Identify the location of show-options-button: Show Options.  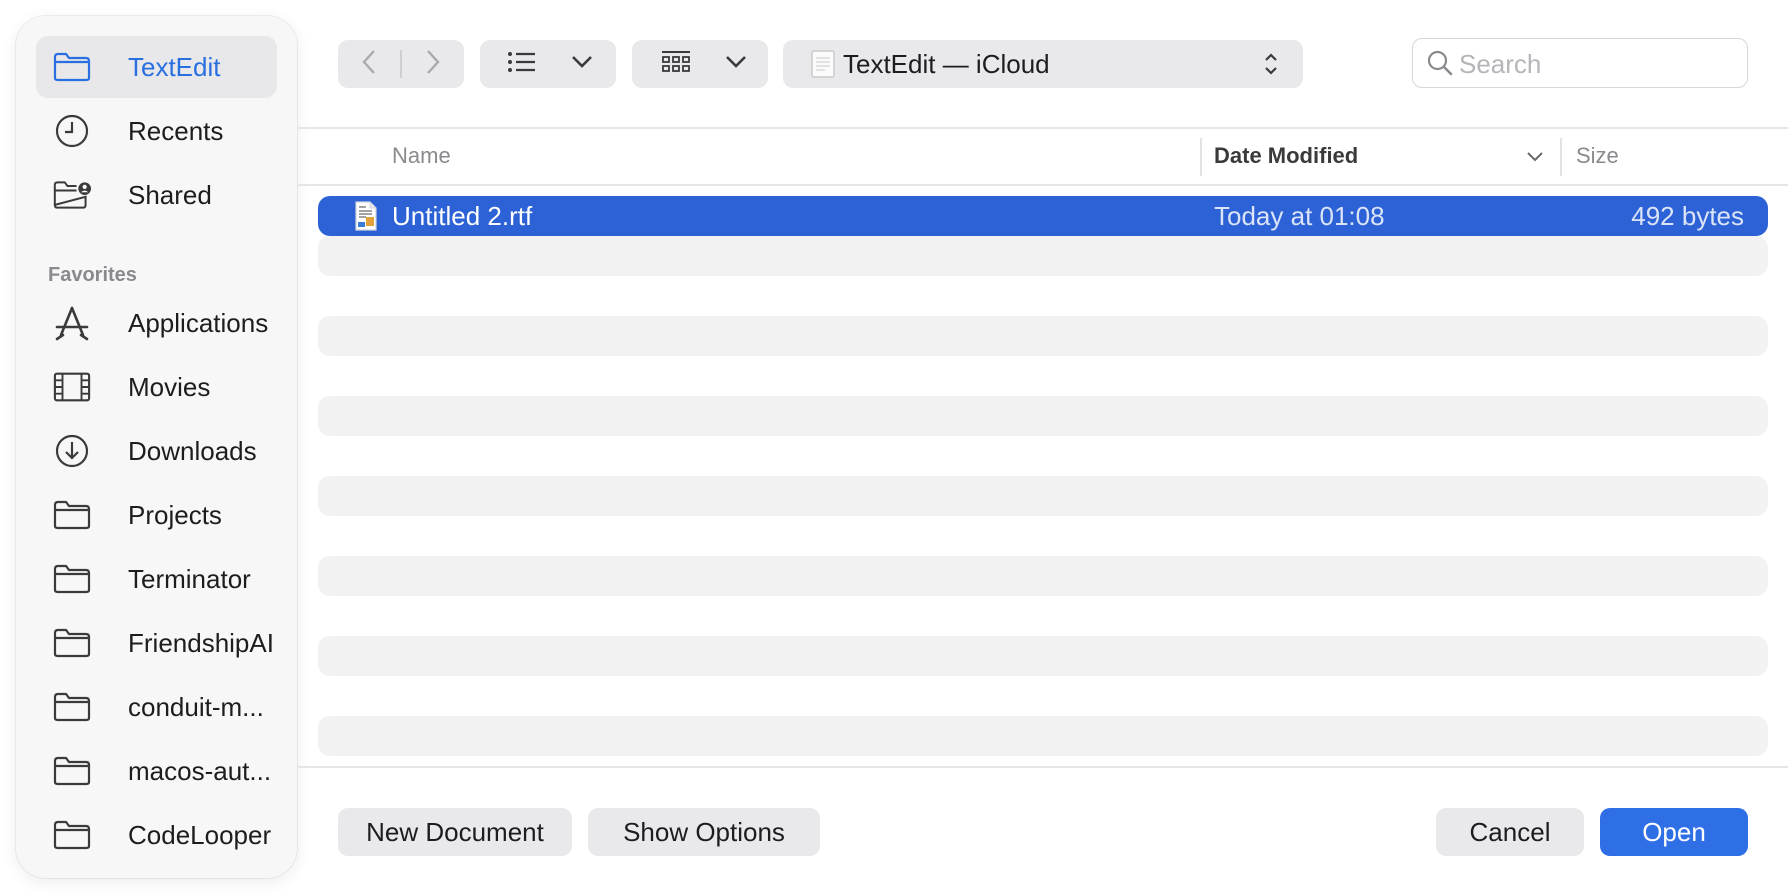
(704, 832).